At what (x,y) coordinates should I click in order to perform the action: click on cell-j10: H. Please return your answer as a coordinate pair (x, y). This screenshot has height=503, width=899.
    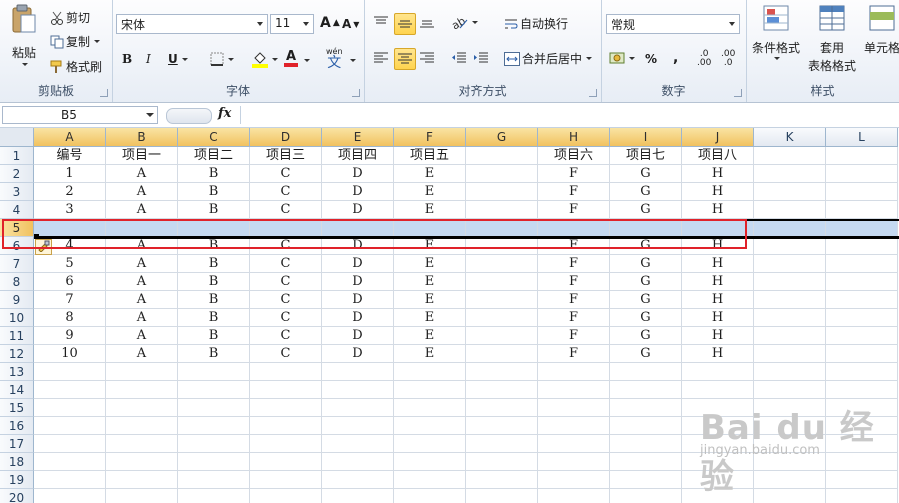
    Looking at the image, I should click on (718, 318).